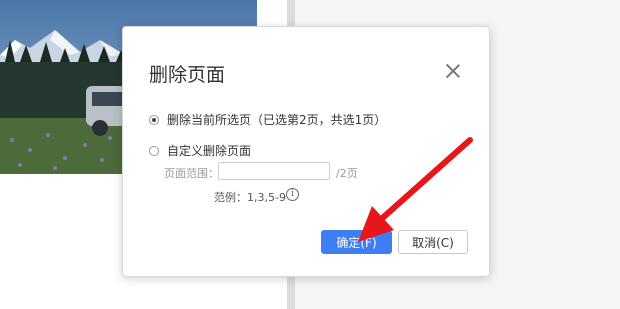 The width and height of the screenshot is (620, 309). Describe the element at coordinates (292, 194) in the screenshot. I see `info-icon: i` at that location.